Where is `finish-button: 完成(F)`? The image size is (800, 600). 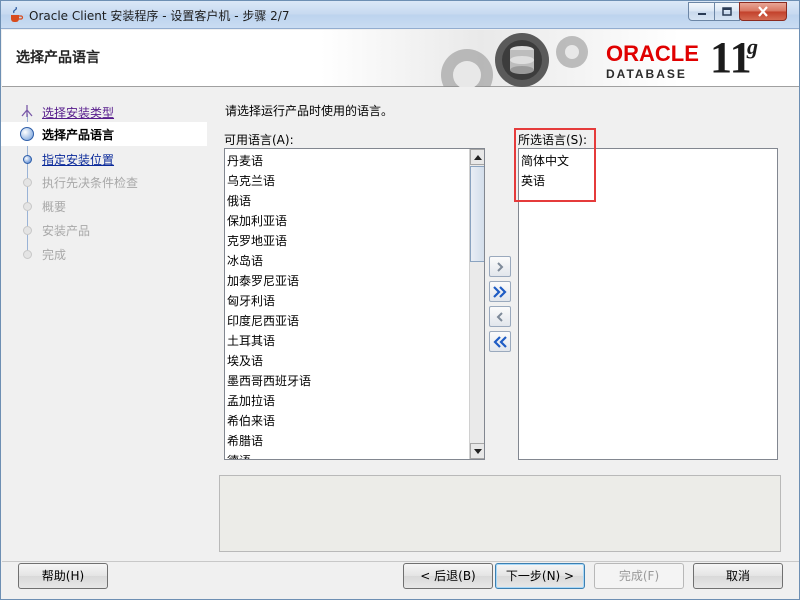
finish-button: 完成(F) is located at coordinates (639, 576).